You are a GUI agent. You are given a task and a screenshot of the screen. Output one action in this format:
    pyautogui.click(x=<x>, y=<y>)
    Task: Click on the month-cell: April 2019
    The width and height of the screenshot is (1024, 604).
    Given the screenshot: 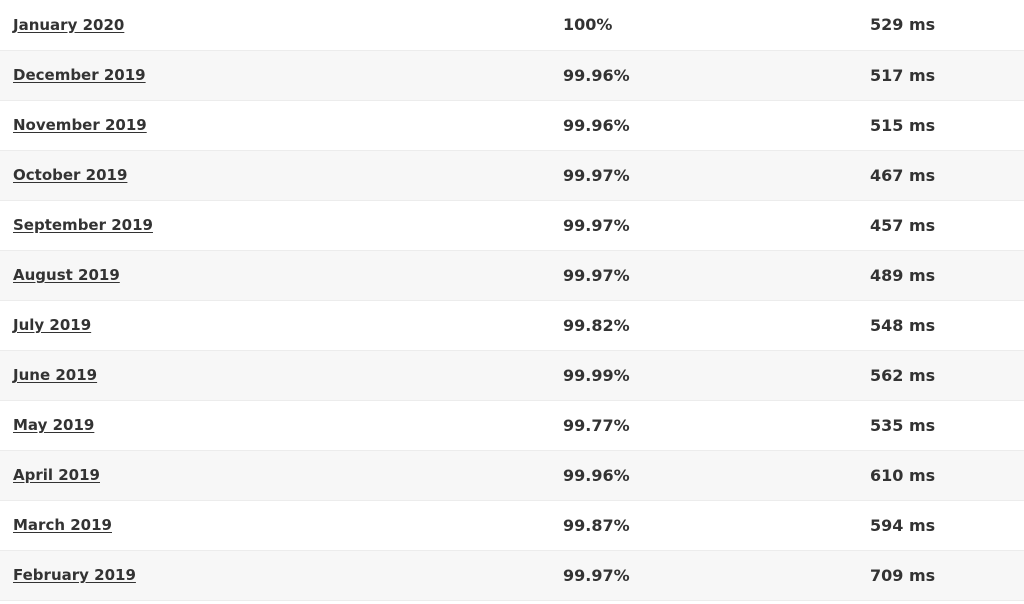 What is the action you would take?
    pyautogui.click(x=281, y=475)
    